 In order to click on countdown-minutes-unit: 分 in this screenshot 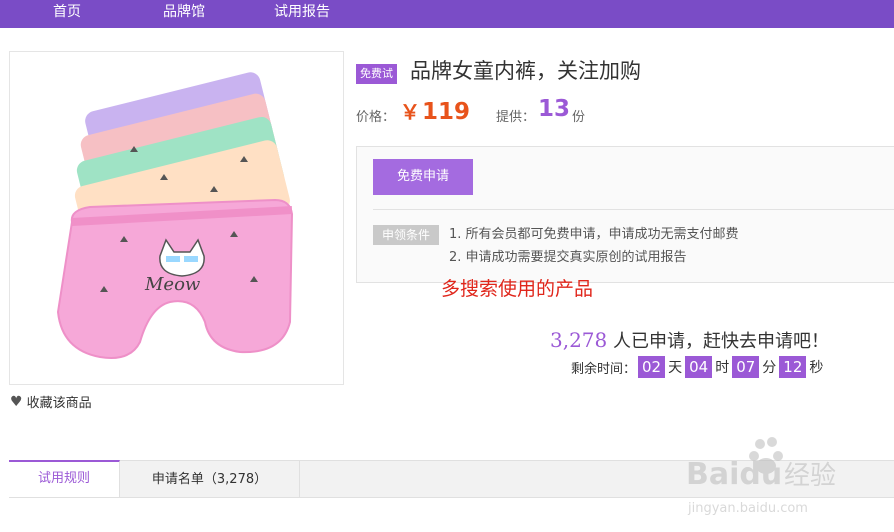, I will do `click(769, 368)`.